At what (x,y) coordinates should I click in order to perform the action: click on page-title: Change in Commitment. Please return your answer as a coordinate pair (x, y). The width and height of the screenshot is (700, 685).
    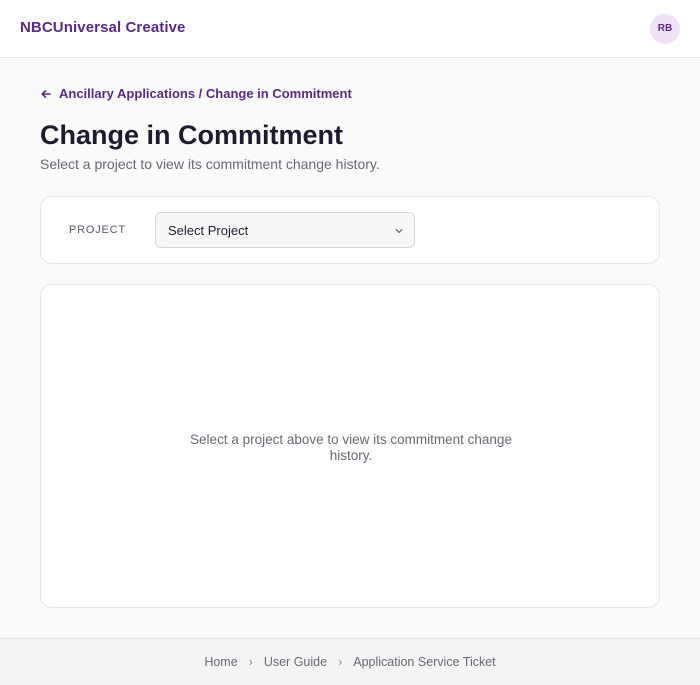
    Looking at the image, I should click on (192, 135).